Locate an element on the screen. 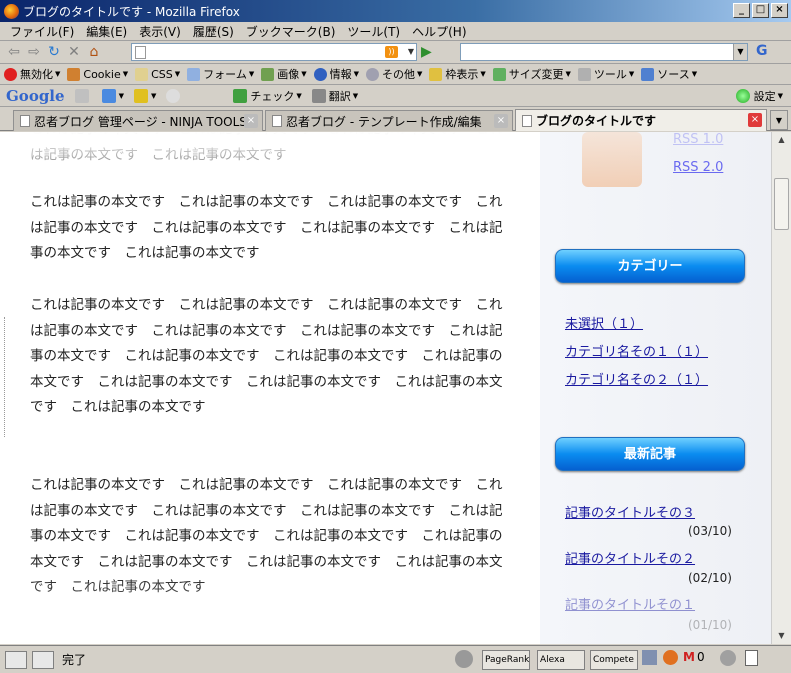  window-title: ブログのタイトルです - Mozilla Firefox is located at coordinates (131, 11).